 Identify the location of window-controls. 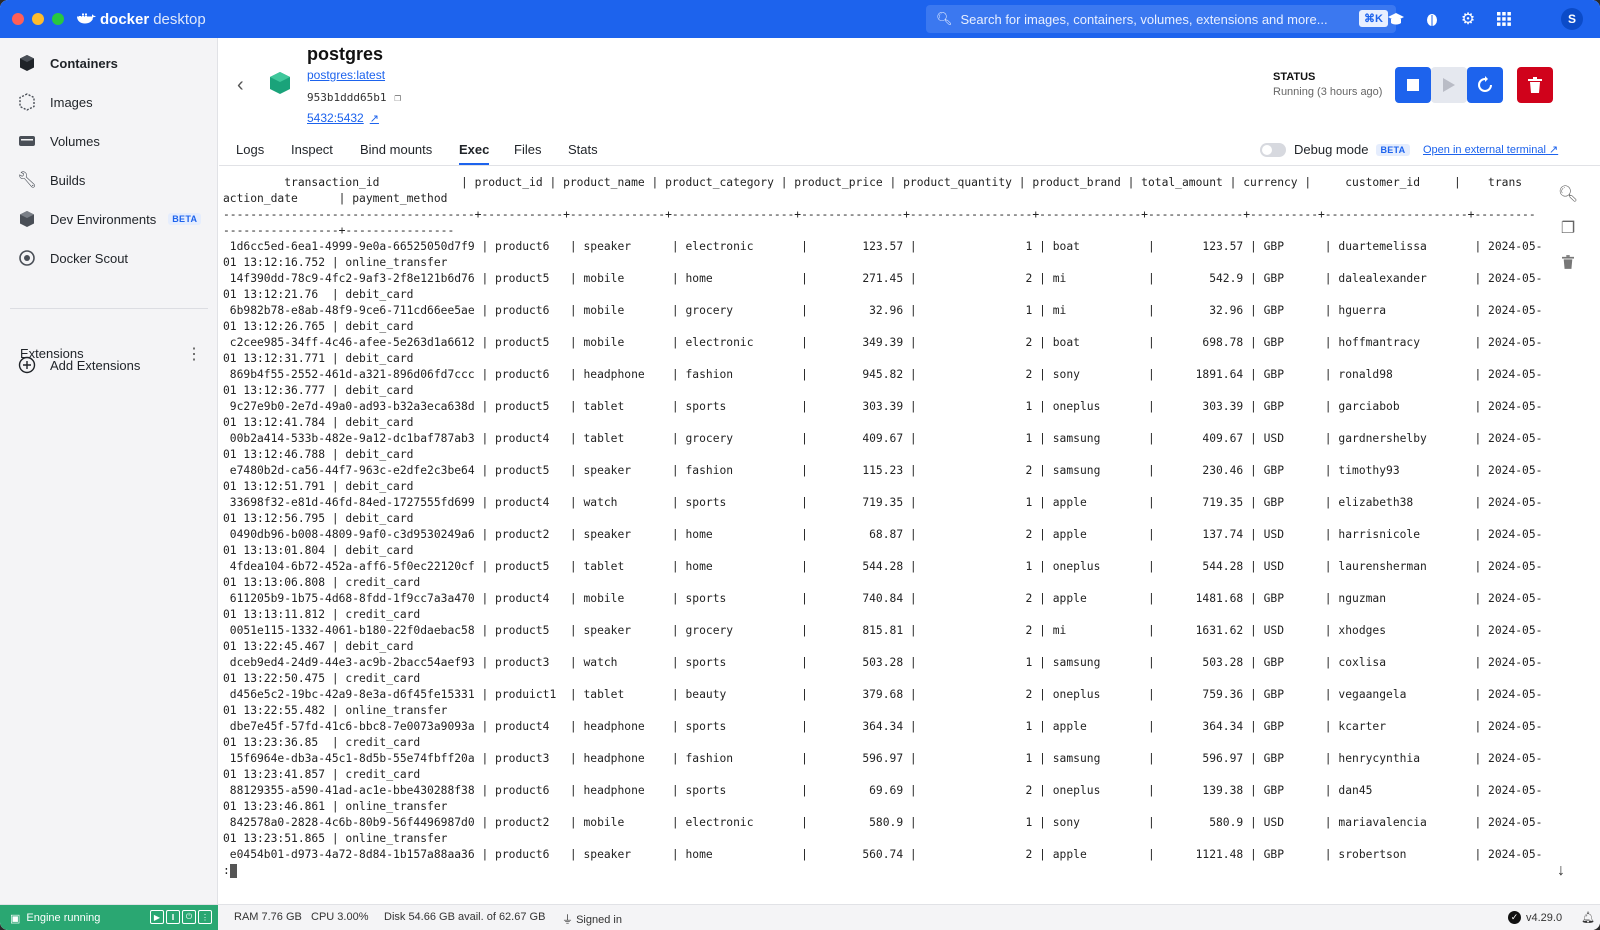
(38, 19).